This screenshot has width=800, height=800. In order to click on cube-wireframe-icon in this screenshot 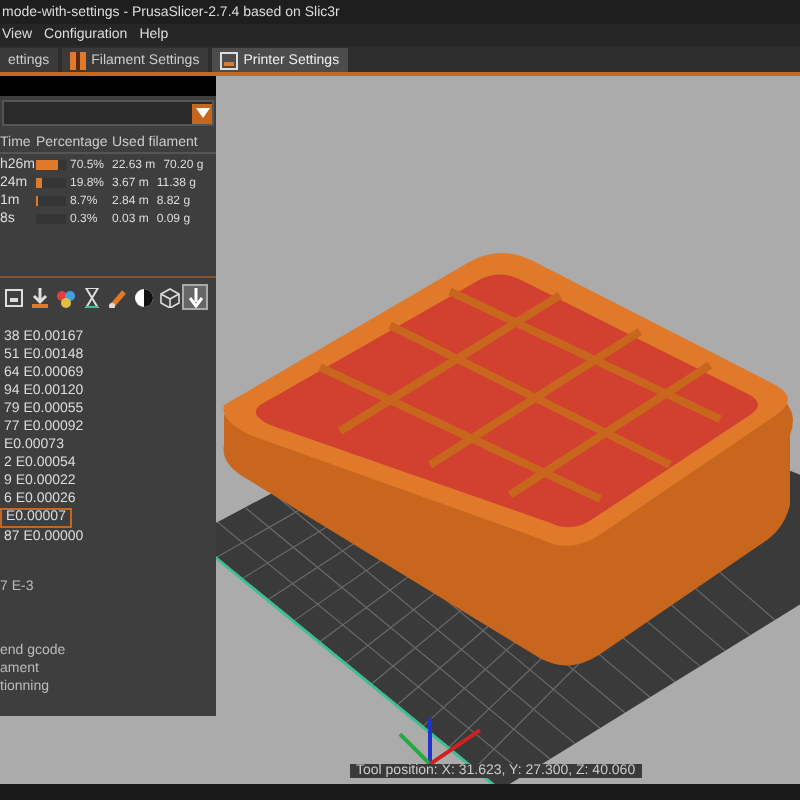, I will do `click(169, 297)`.